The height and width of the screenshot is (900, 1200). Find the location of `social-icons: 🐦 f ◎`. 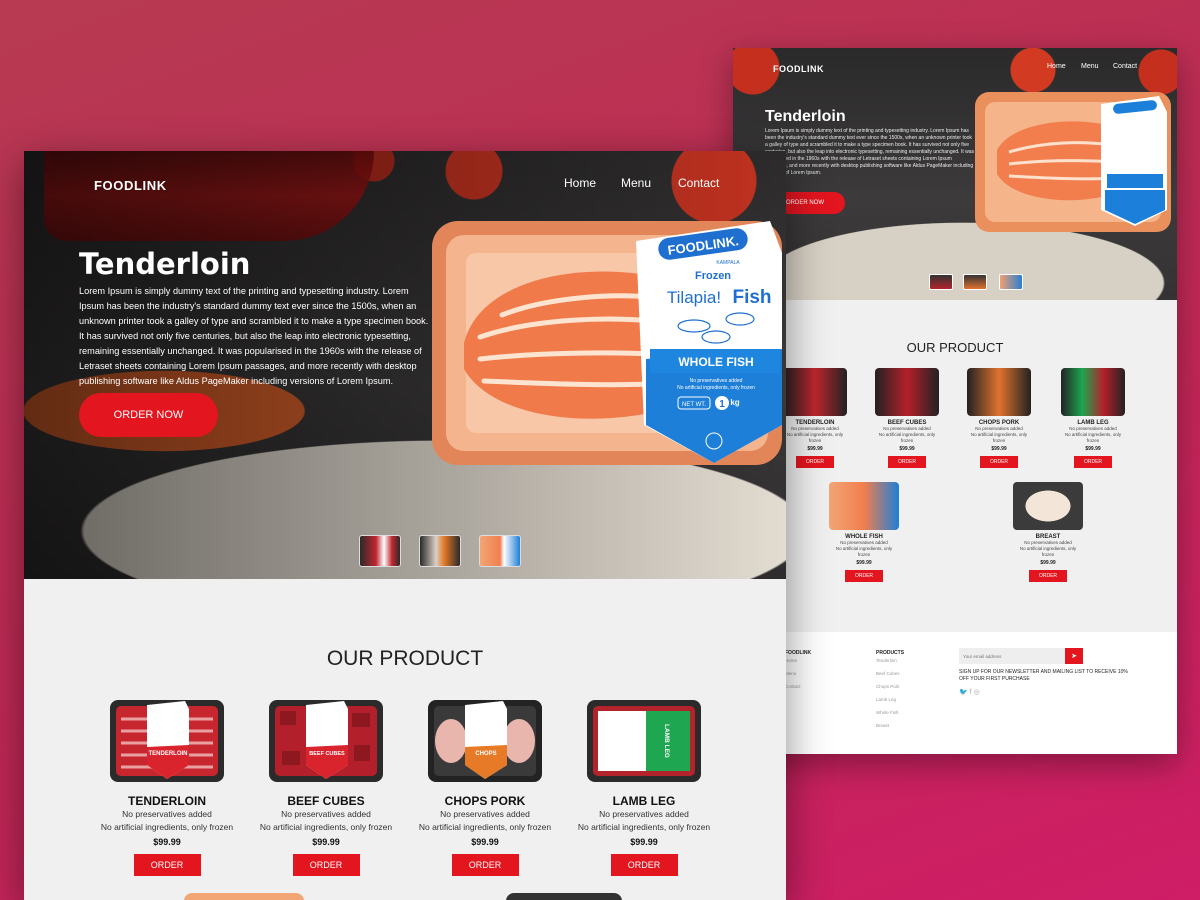

social-icons: 🐦 f ◎ is located at coordinates (969, 692).